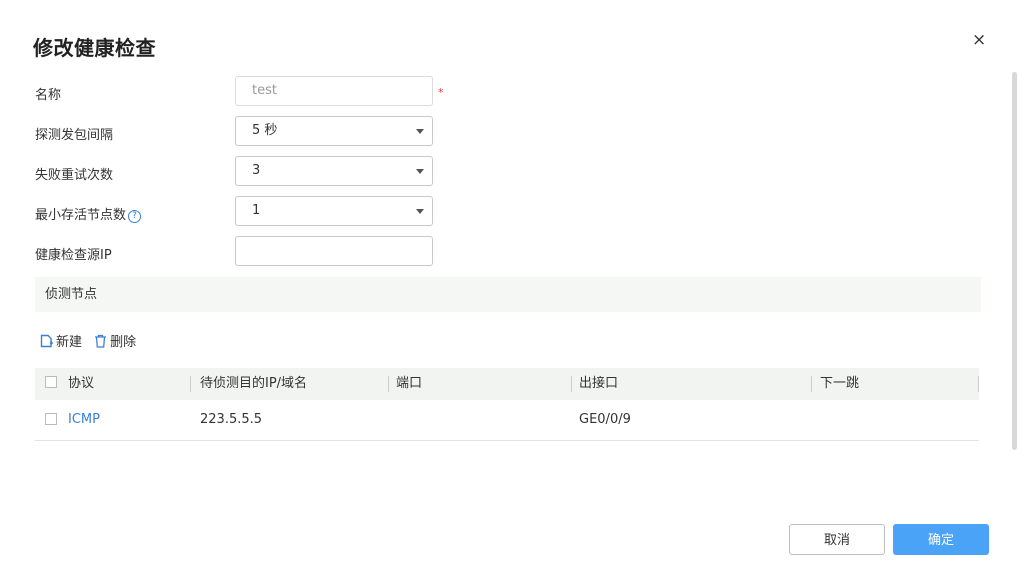  What do you see at coordinates (46, 340) in the screenshot?
I see `new-icon` at bounding box center [46, 340].